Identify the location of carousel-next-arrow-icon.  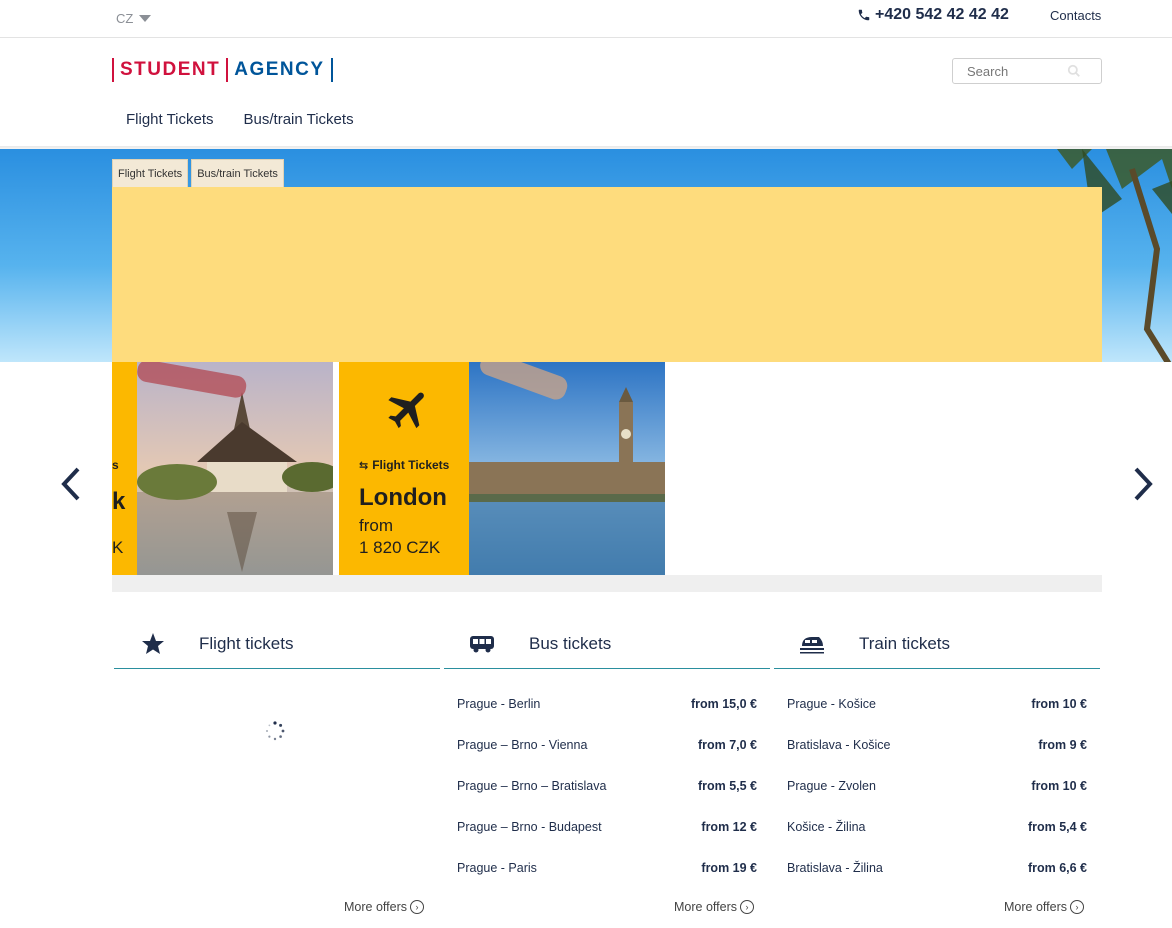
(1144, 484).